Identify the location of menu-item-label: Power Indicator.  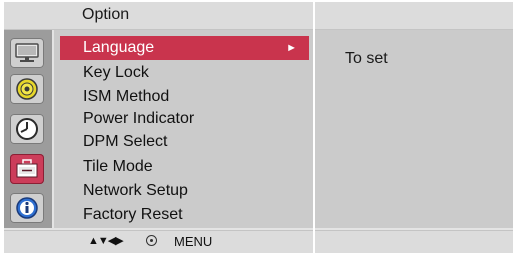
(139, 118).